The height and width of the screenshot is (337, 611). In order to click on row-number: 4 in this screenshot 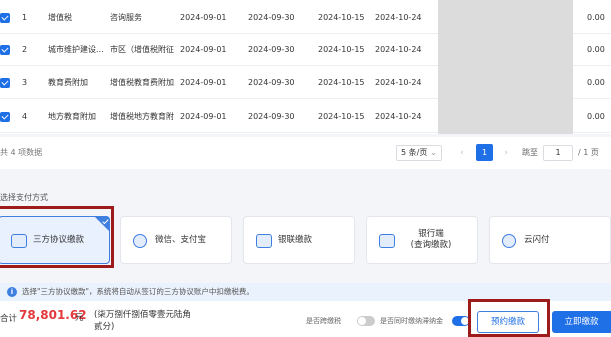, I will do `click(25, 116)`.